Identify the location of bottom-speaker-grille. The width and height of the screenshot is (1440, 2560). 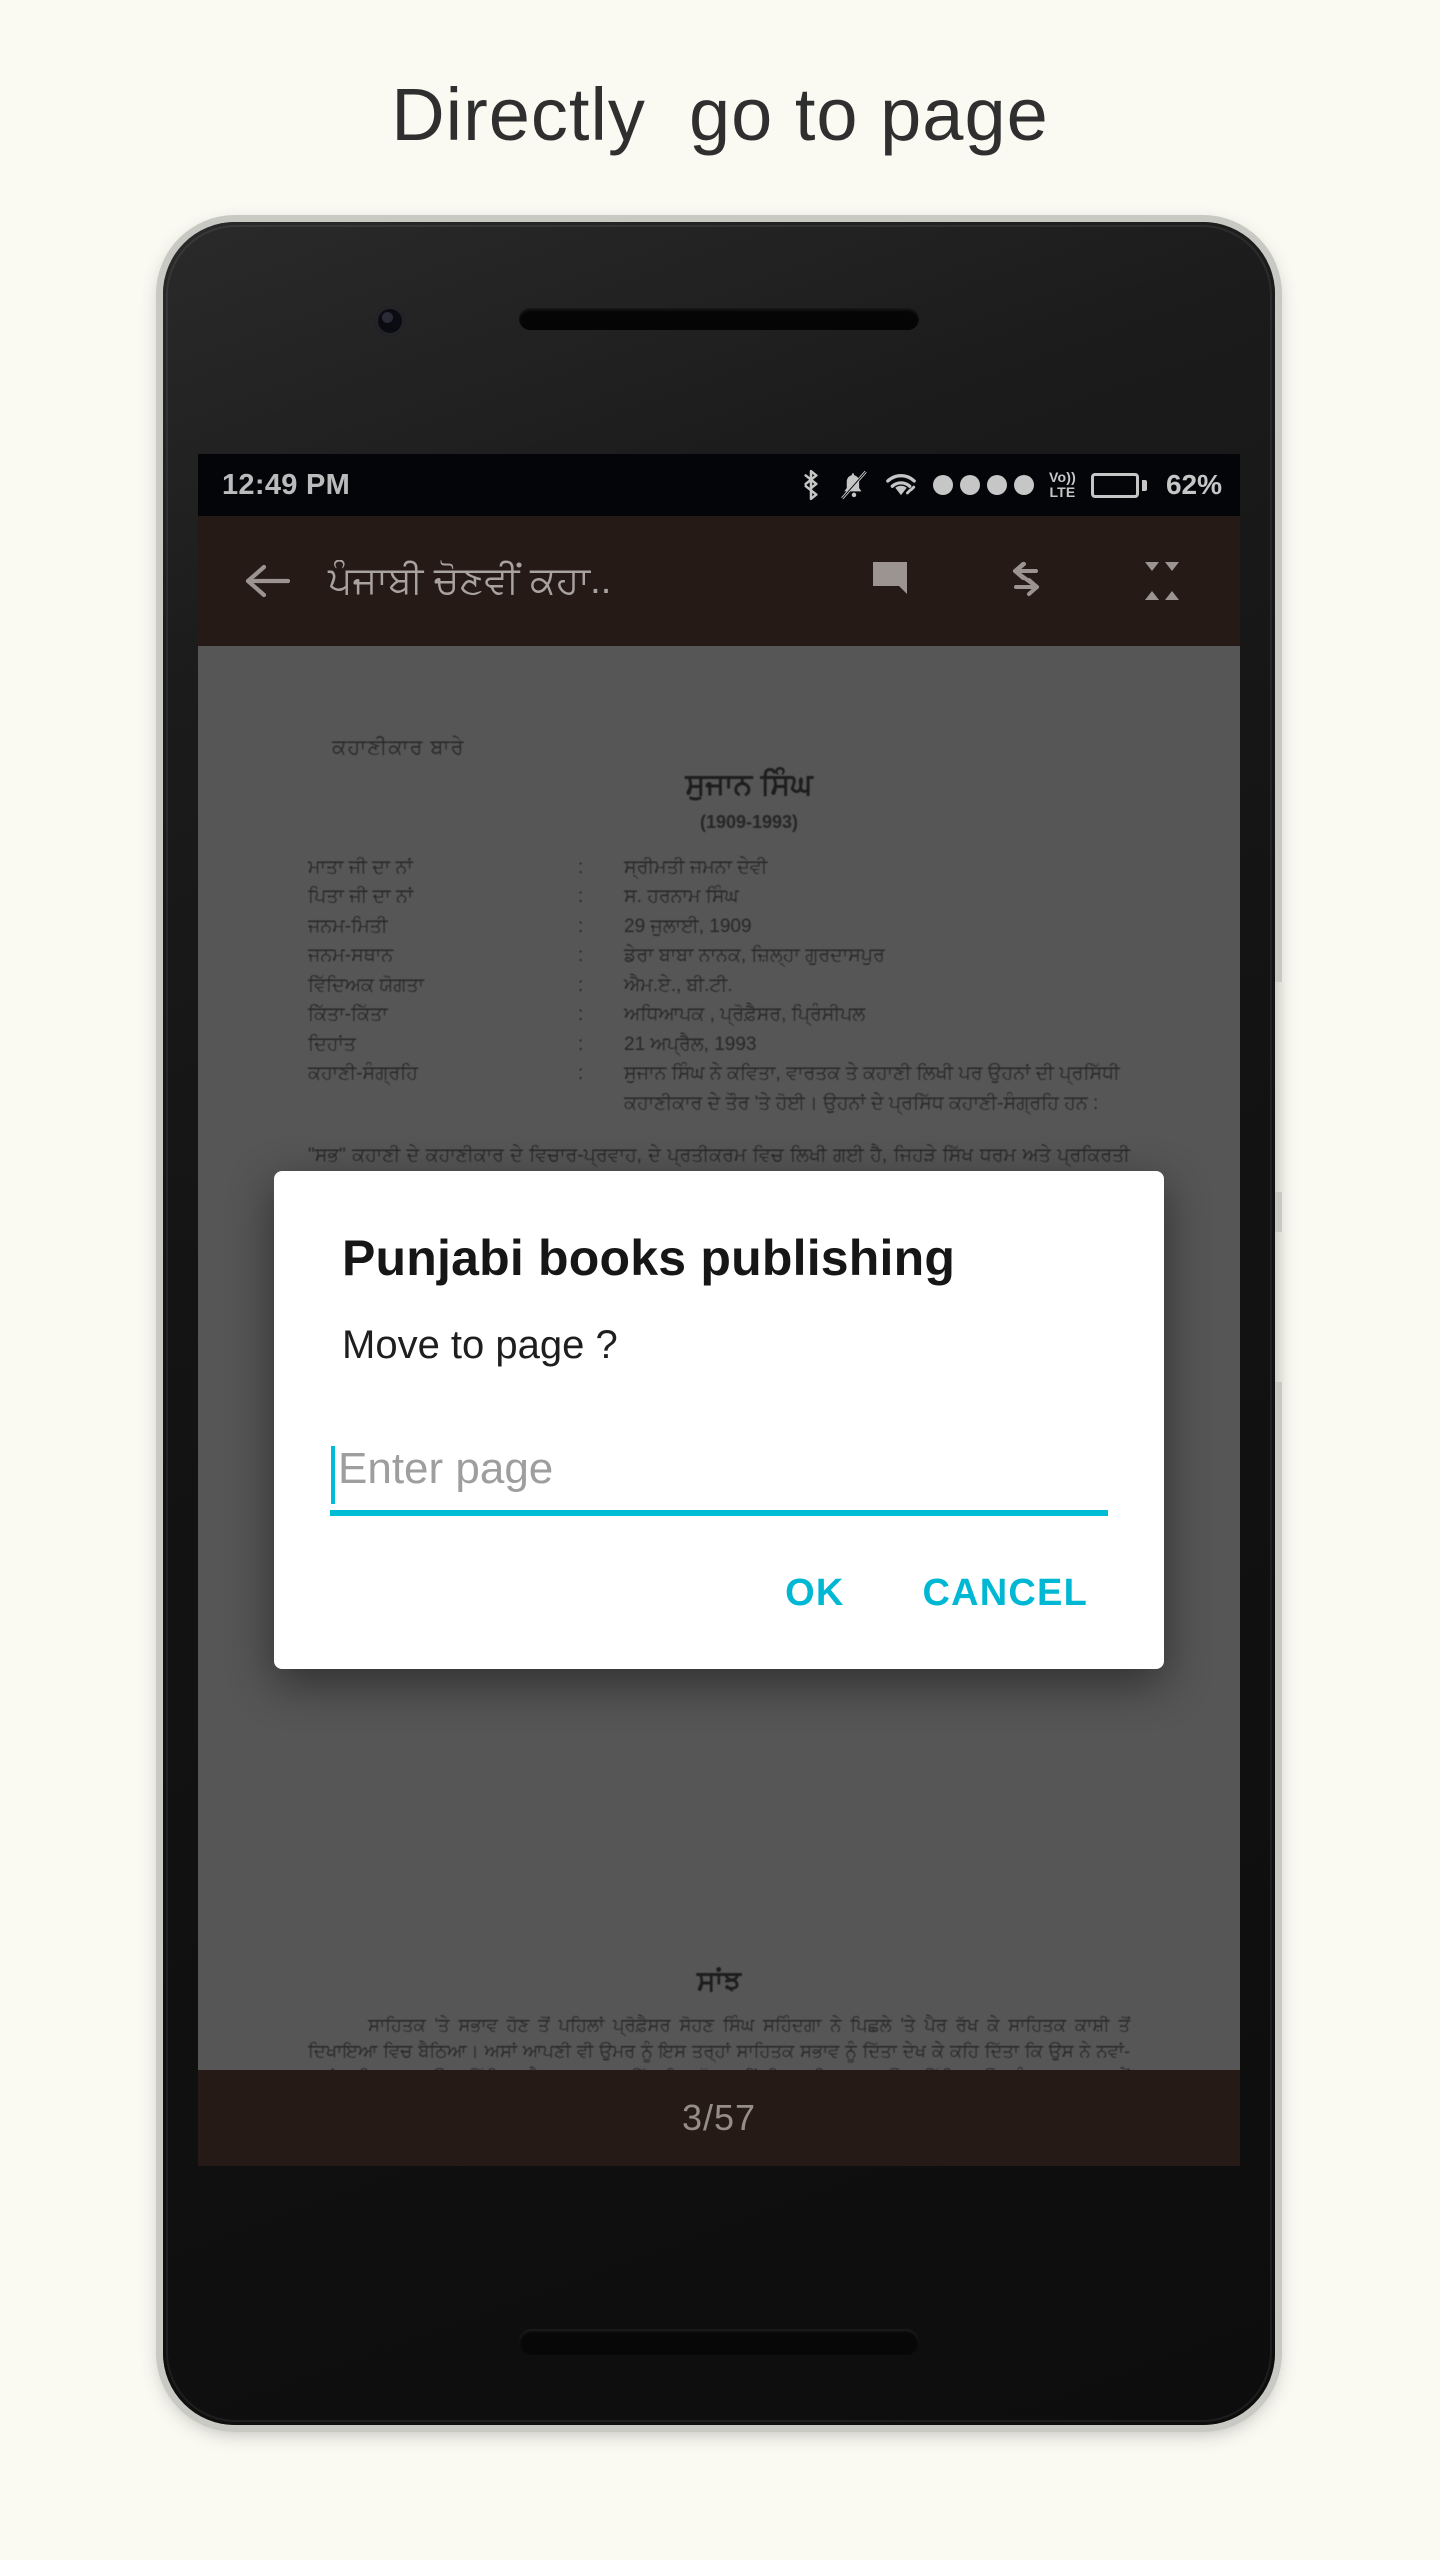
(719, 2342).